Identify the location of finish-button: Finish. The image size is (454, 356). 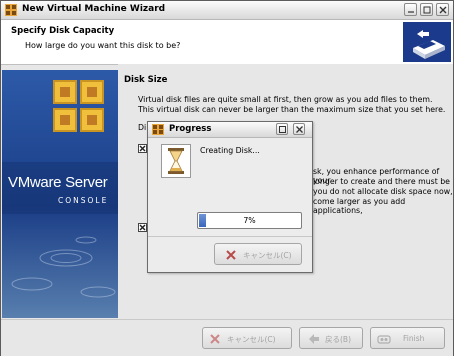
(407, 338).